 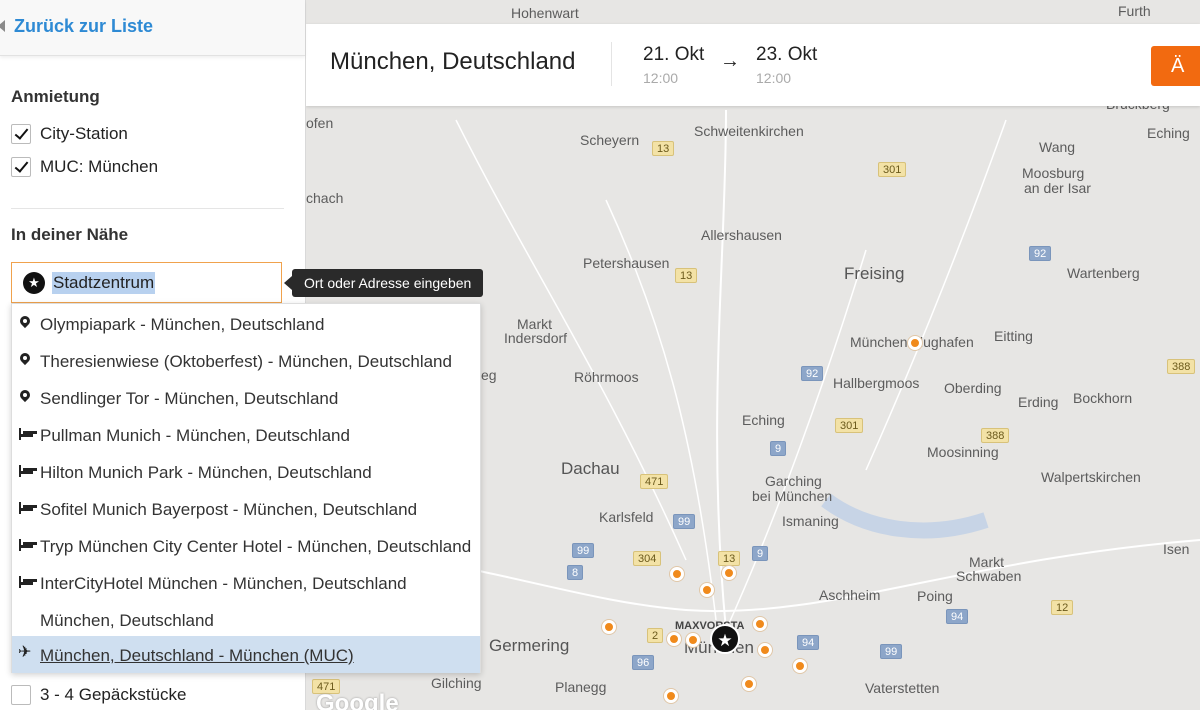 What do you see at coordinates (610, 140) in the screenshot?
I see `place-label: Scheyern` at bounding box center [610, 140].